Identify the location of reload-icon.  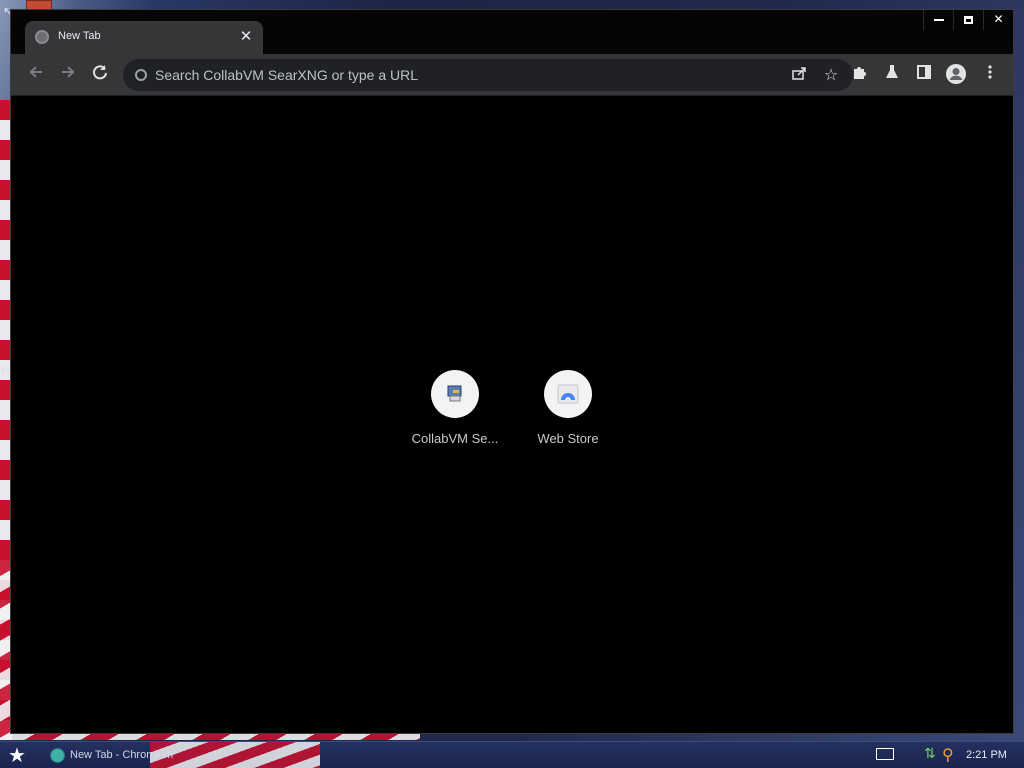
(100, 76).